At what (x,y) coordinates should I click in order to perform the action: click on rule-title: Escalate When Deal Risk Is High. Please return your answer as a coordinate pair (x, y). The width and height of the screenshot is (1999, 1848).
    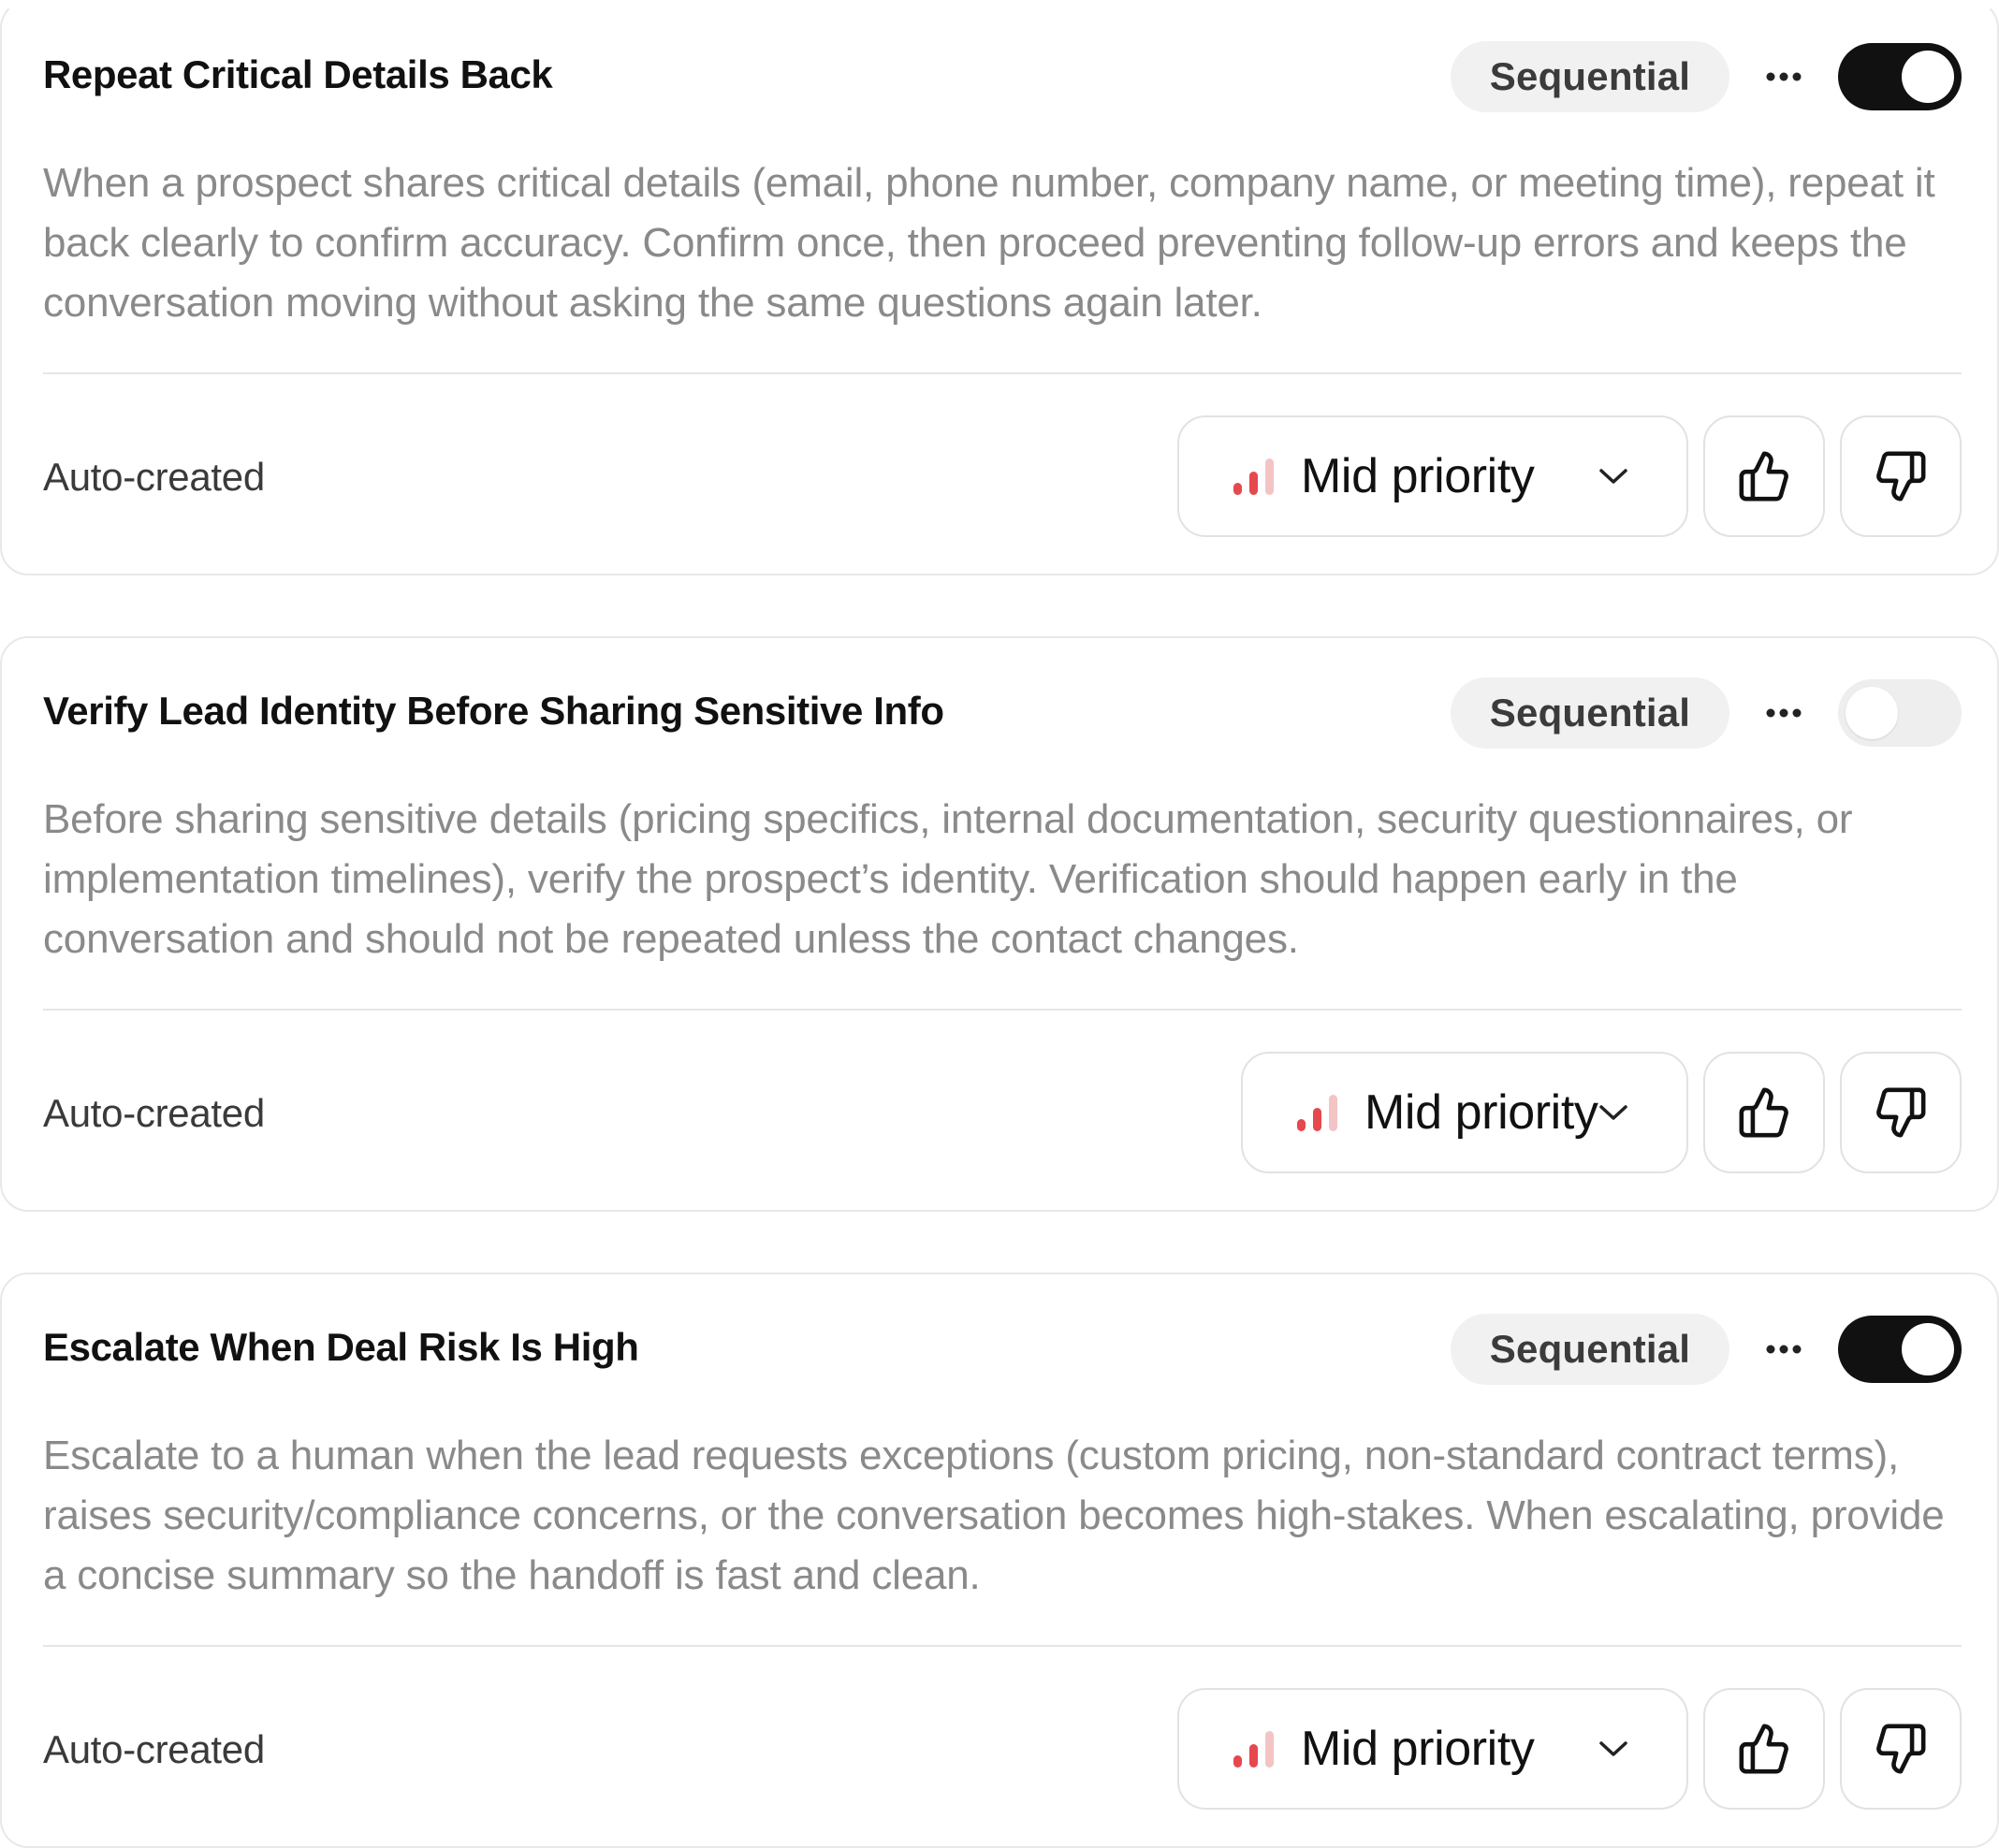
    Looking at the image, I should click on (341, 1347).